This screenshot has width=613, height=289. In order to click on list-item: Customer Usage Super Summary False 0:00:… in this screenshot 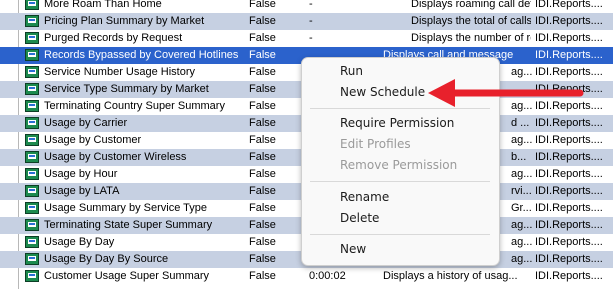, I will do `click(306, 276)`.